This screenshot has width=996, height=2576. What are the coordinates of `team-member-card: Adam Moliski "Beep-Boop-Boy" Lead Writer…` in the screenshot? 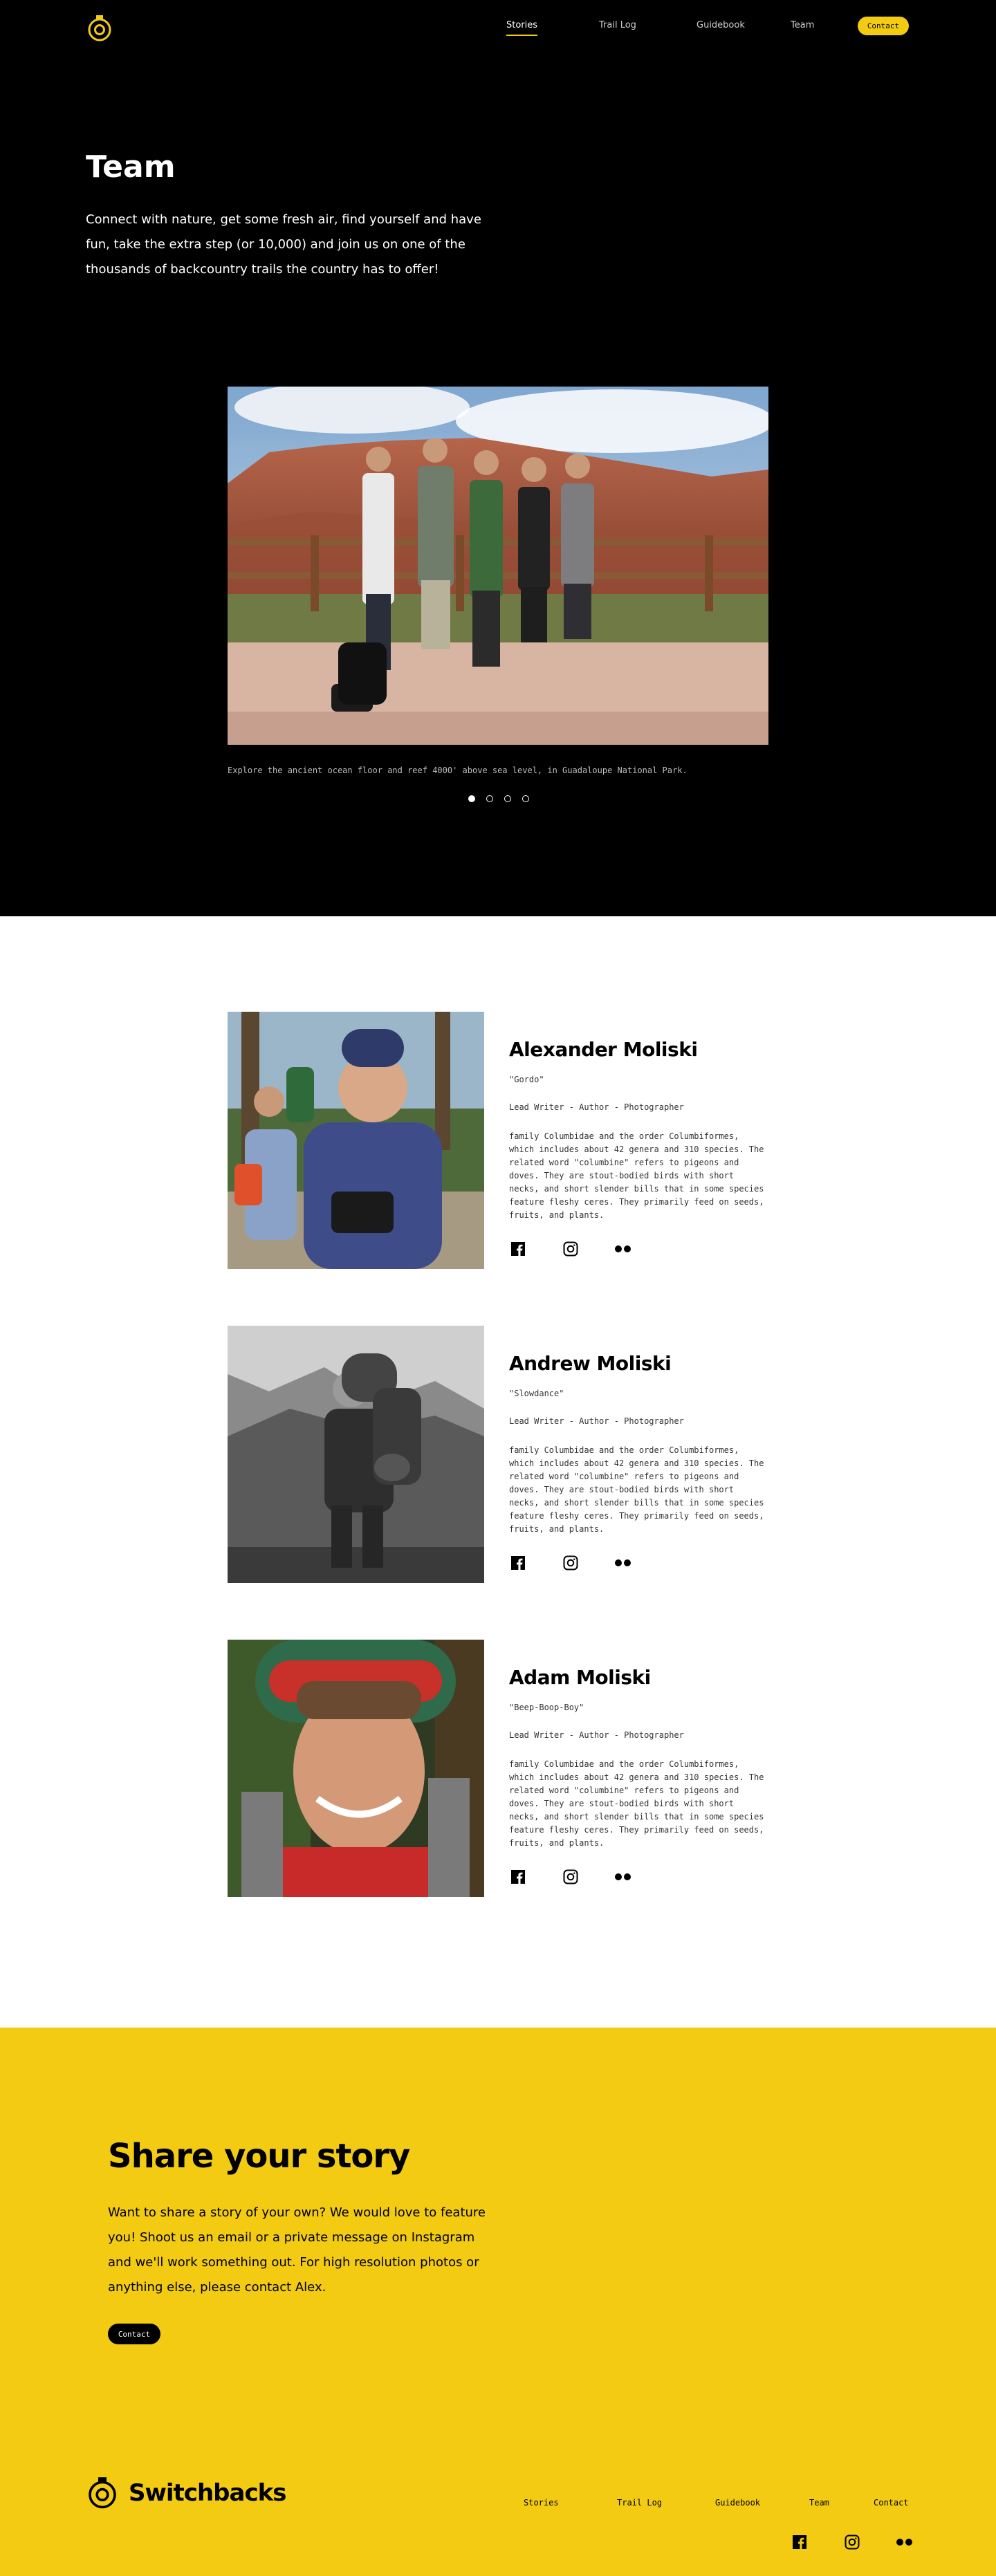 It's located at (498, 1769).